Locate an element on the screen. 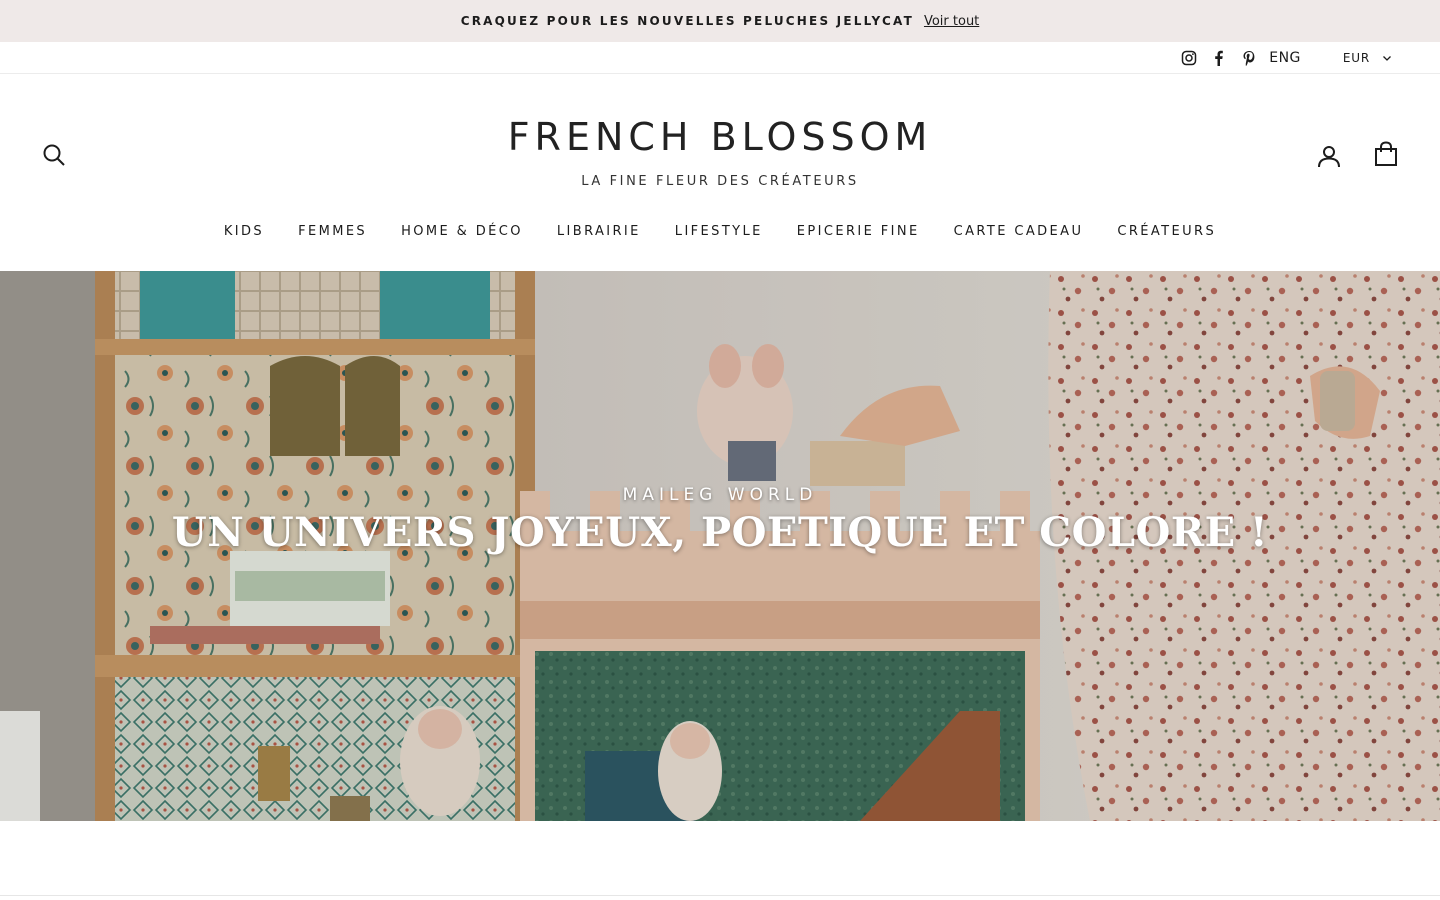 This screenshot has height=900, width=1440. nav-item-home-deco: HOME & DÉCO is located at coordinates (462, 231).